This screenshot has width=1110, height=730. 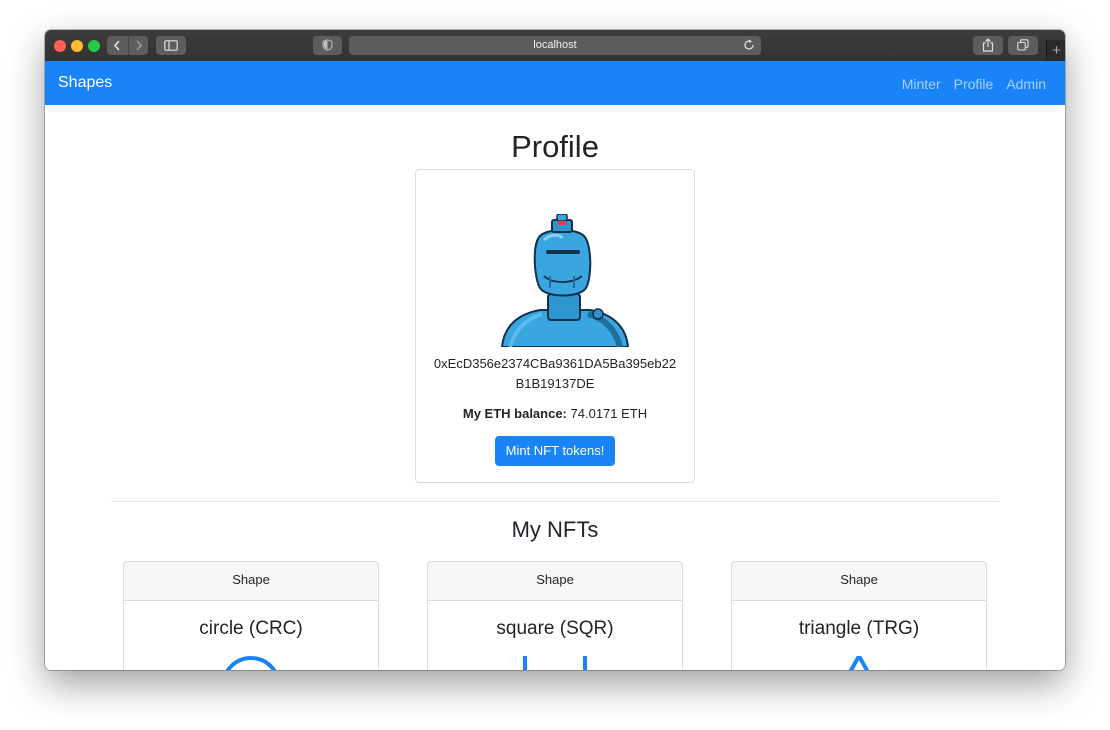 I want to click on tabs-icon, so click(x=1023, y=45).